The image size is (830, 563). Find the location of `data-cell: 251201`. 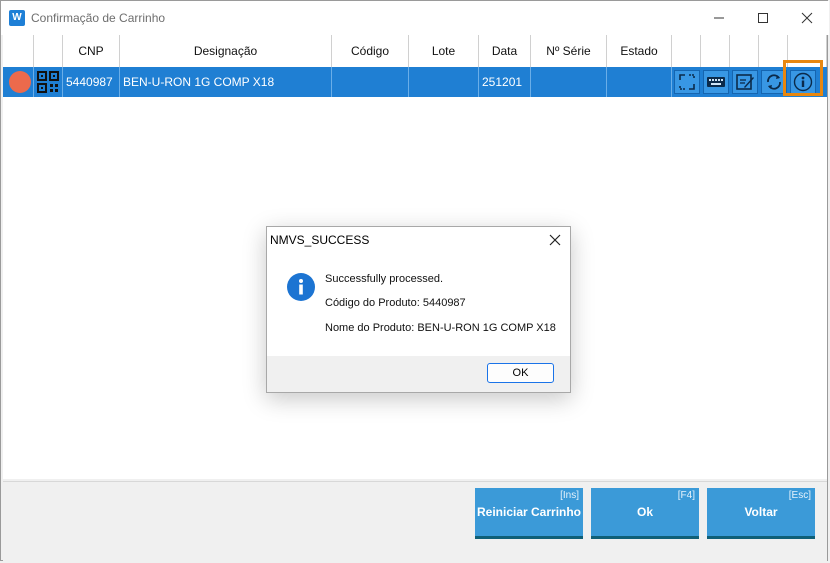

data-cell: 251201 is located at coordinates (505, 82).